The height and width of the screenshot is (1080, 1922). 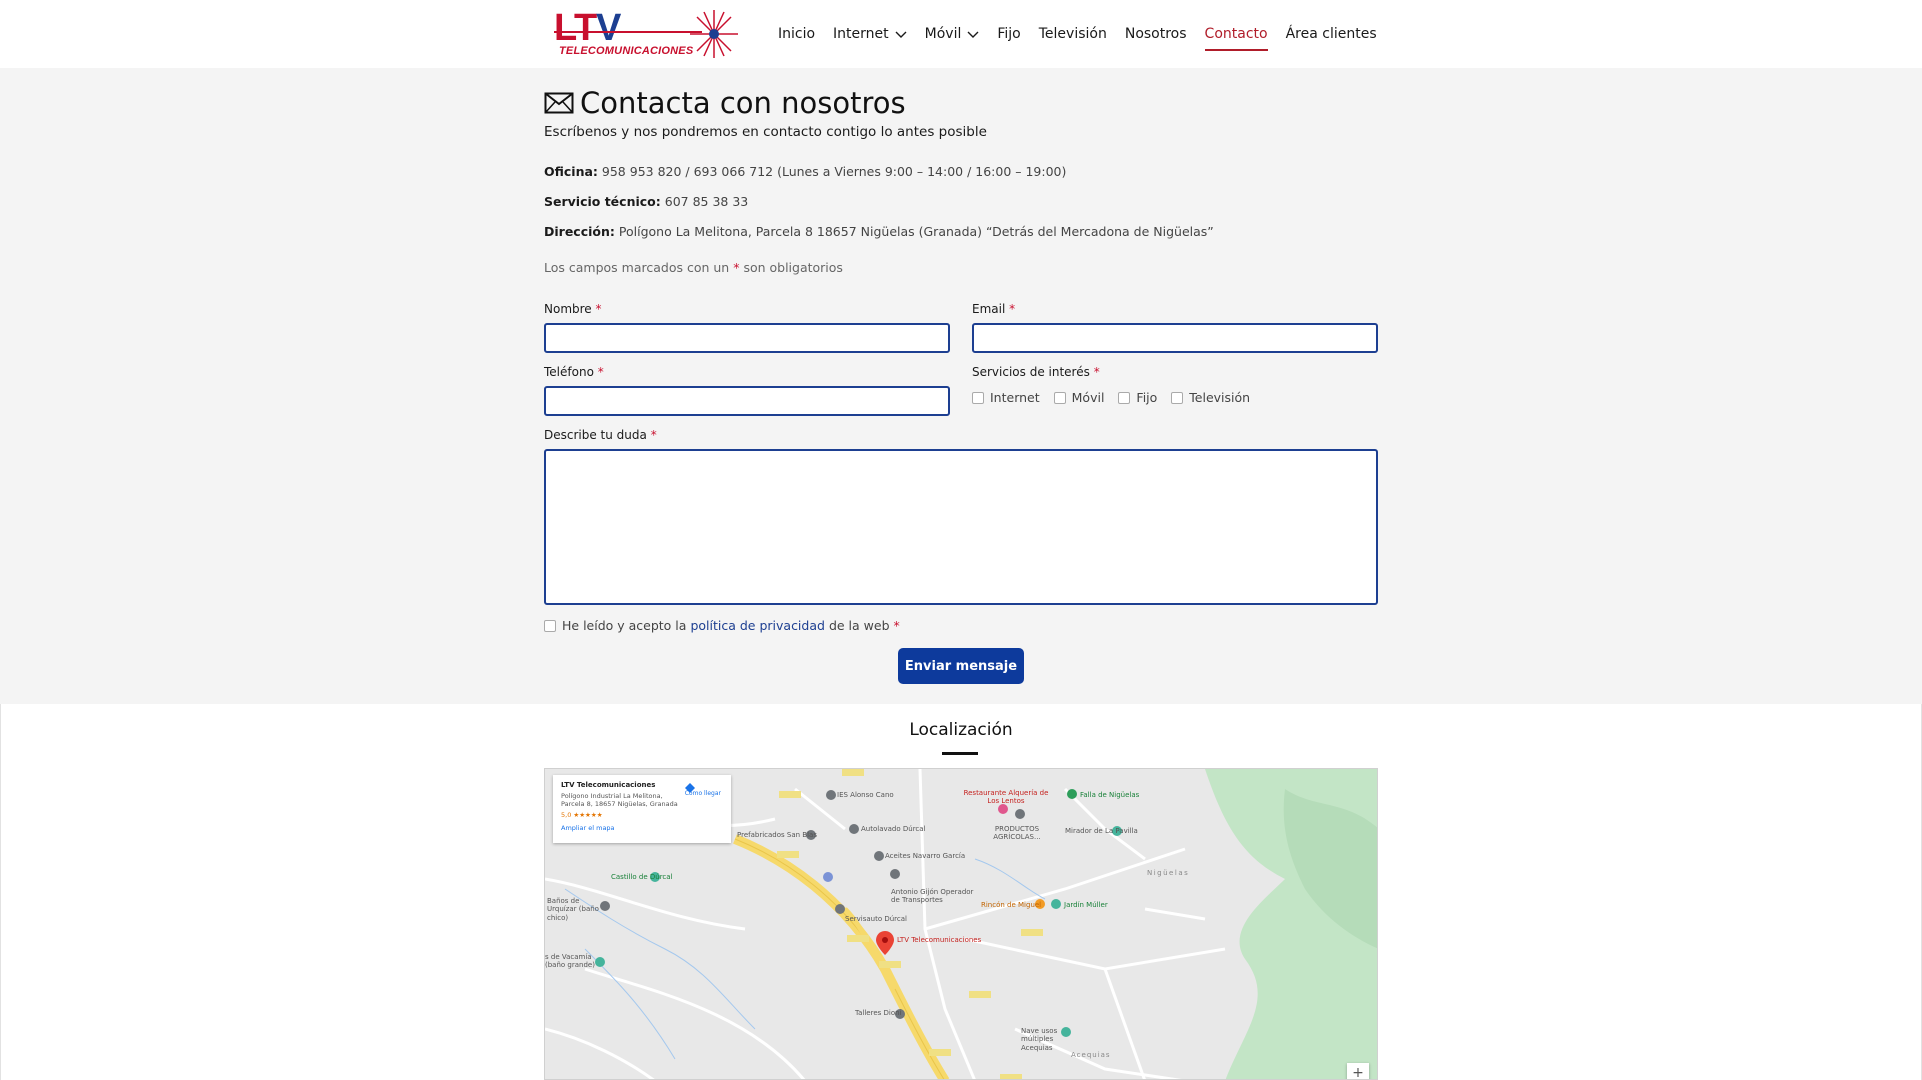 I want to click on map-label: Jardín Múller, so click(x=1086, y=905).